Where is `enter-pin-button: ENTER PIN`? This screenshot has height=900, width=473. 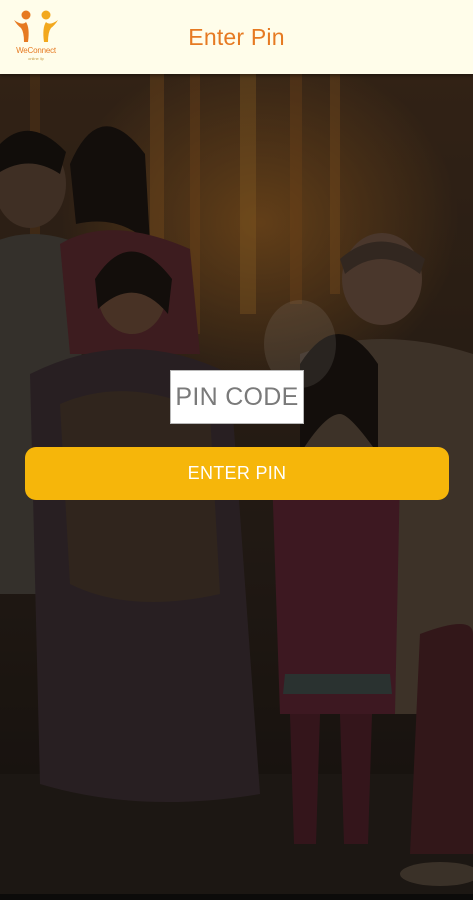
enter-pin-button: ENTER PIN is located at coordinates (237, 473).